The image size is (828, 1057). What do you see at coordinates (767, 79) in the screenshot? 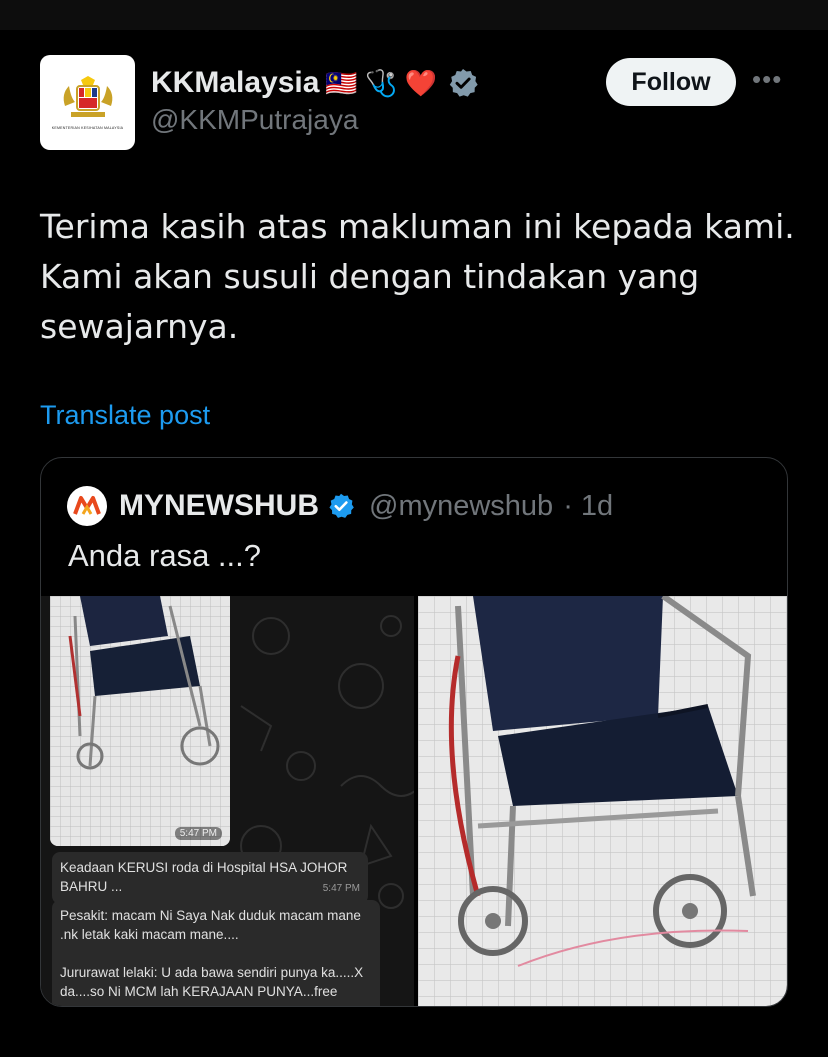
I see `more-options-icon: •••` at bounding box center [767, 79].